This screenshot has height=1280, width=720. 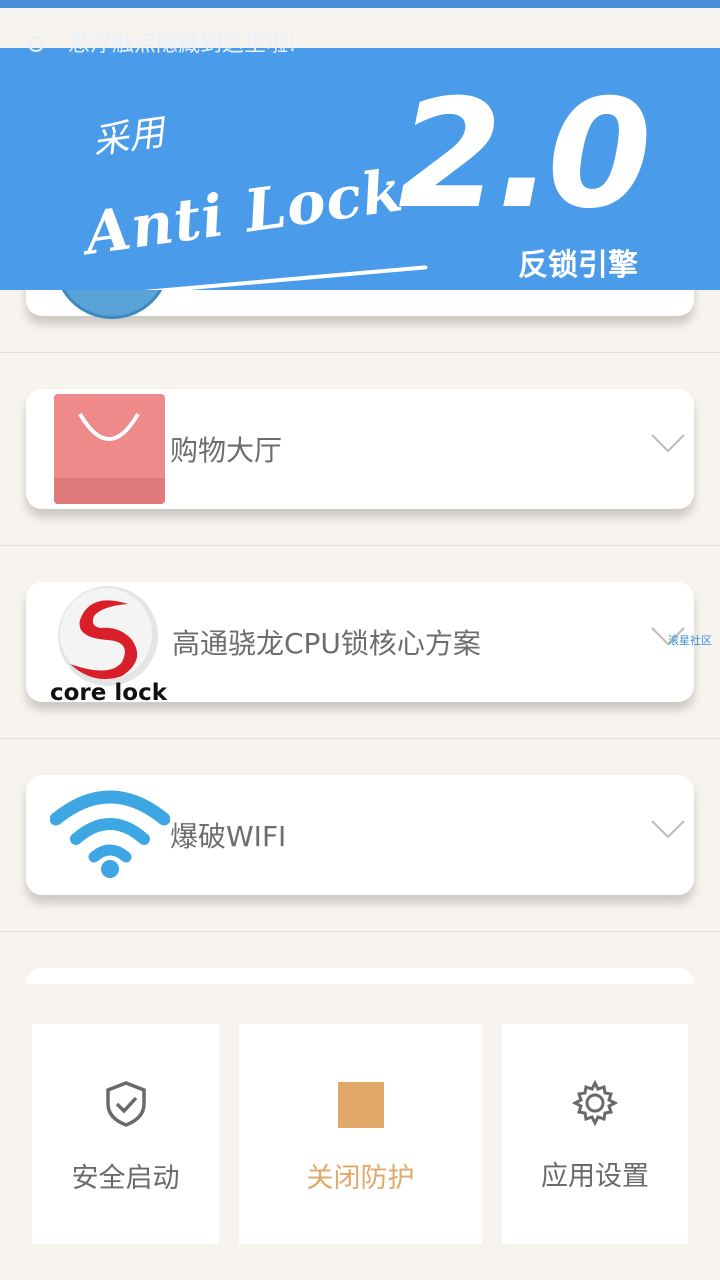 What do you see at coordinates (226, 450) in the screenshot?
I see `item-label: 购物大厅` at bounding box center [226, 450].